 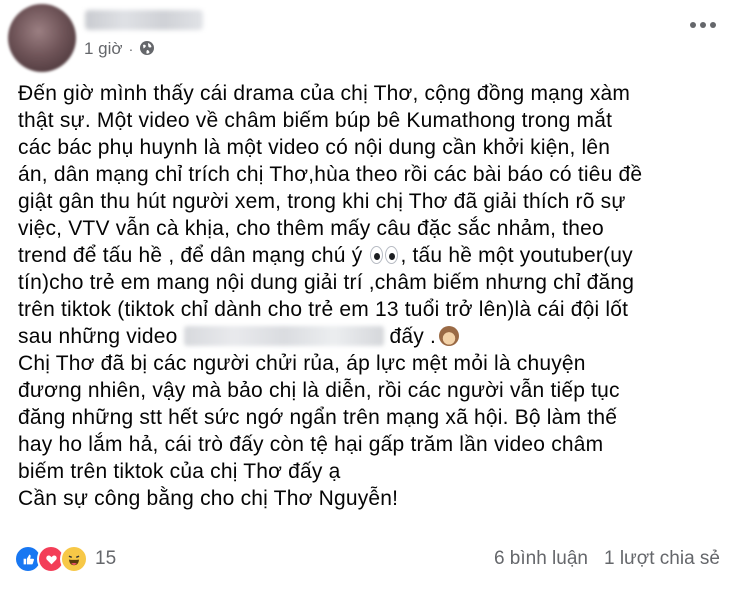 I want to click on redacted-text, so click(x=283, y=336).